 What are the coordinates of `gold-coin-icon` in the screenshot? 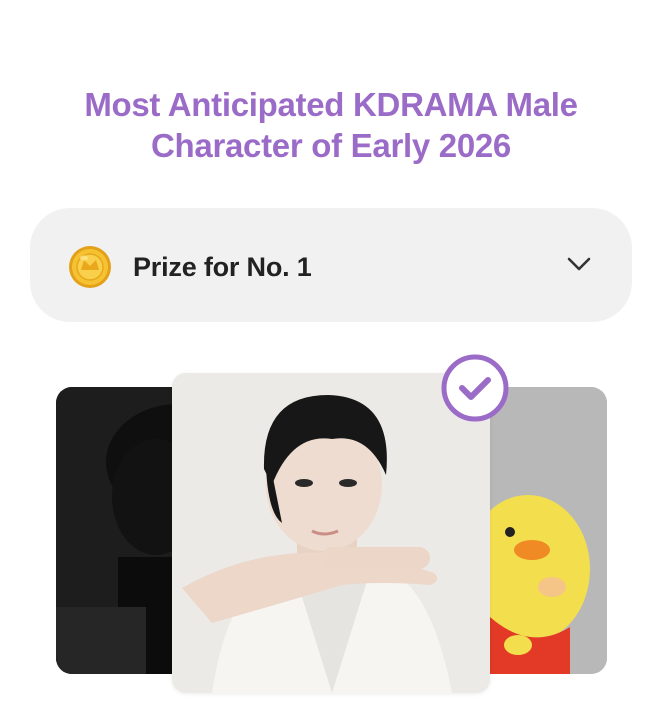 It's located at (90, 267).